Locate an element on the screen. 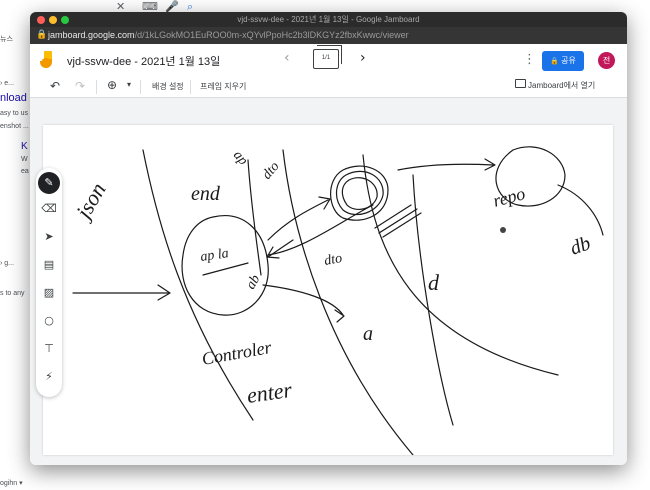 This screenshot has width=650, height=490. zoom-dropdown-icon: ▾ is located at coordinates (129, 84).